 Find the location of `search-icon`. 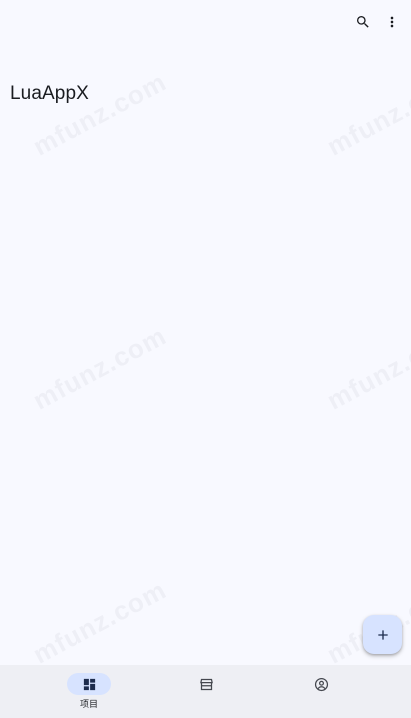

search-icon is located at coordinates (363, 22).